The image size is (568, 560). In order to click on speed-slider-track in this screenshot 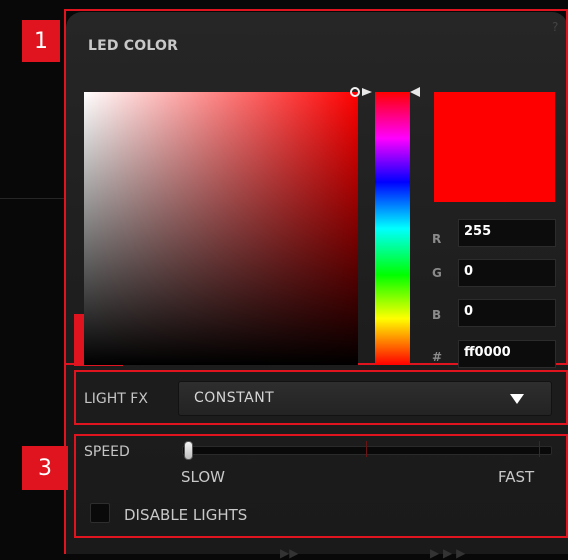, I will do `click(367, 450)`.